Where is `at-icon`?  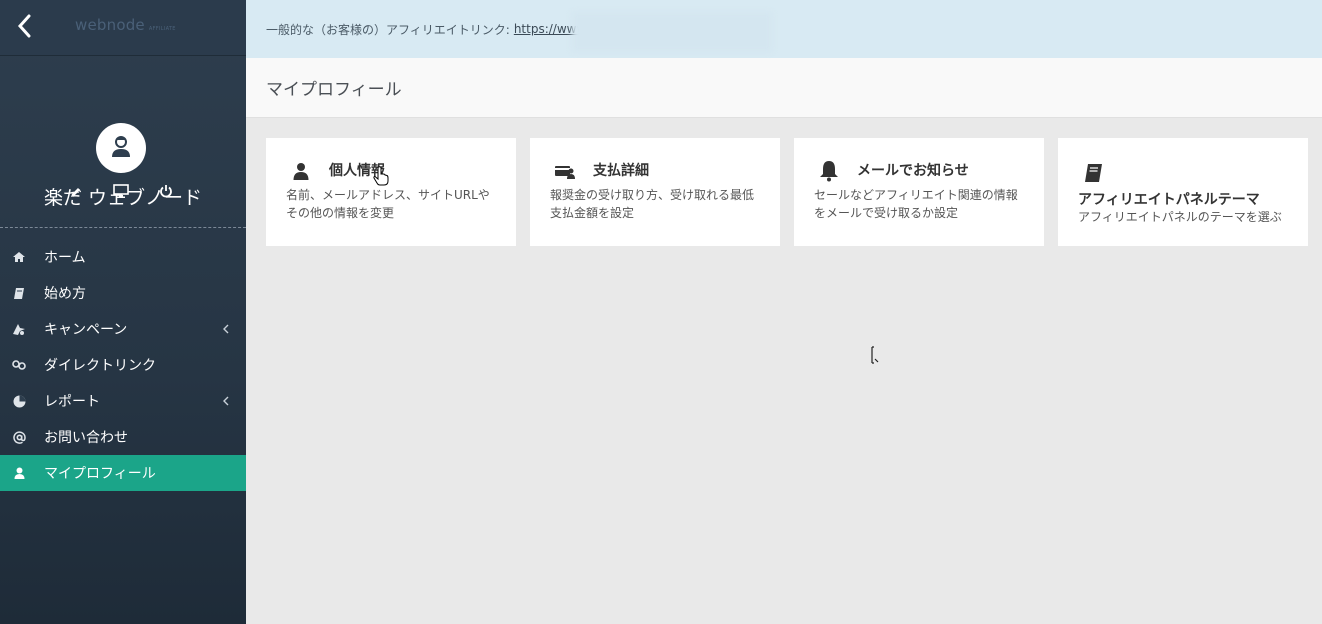
at-icon is located at coordinates (19, 437).